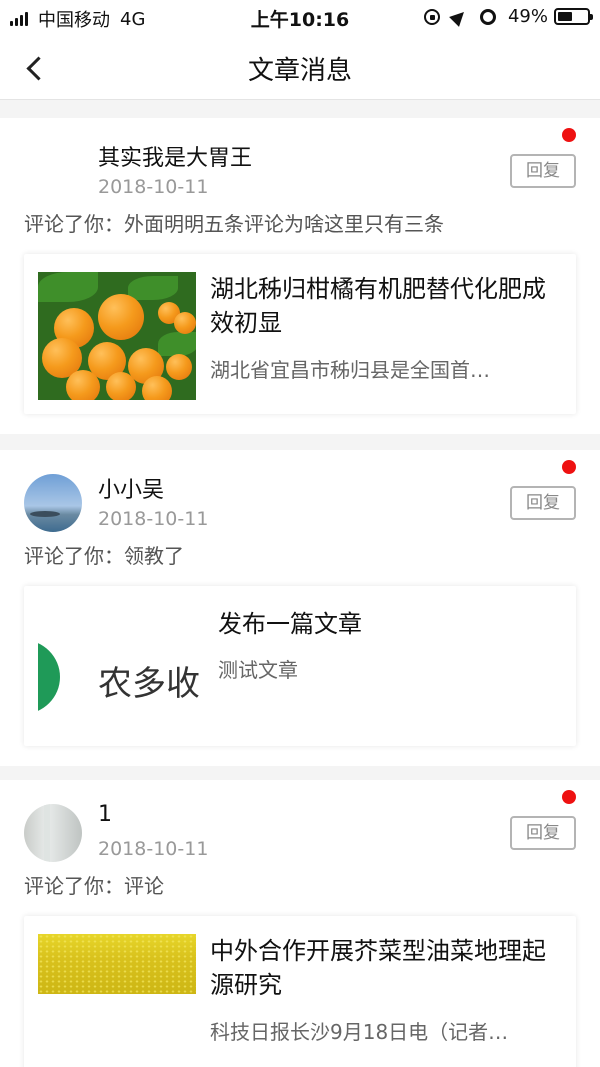 The image size is (600, 1067). Describe the element at coordinates (258, 670) in the screenshot. I see `article-summary: 测试文章` at that location.